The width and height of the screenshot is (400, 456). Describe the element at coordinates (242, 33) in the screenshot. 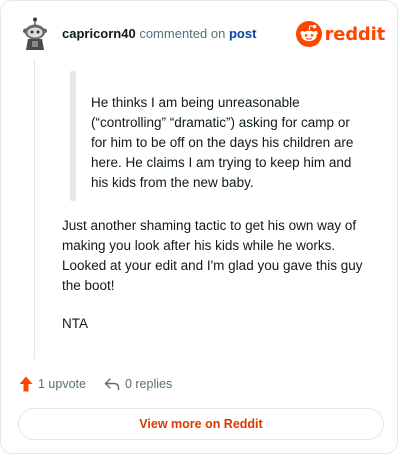

I see `post-link: post` at that location.